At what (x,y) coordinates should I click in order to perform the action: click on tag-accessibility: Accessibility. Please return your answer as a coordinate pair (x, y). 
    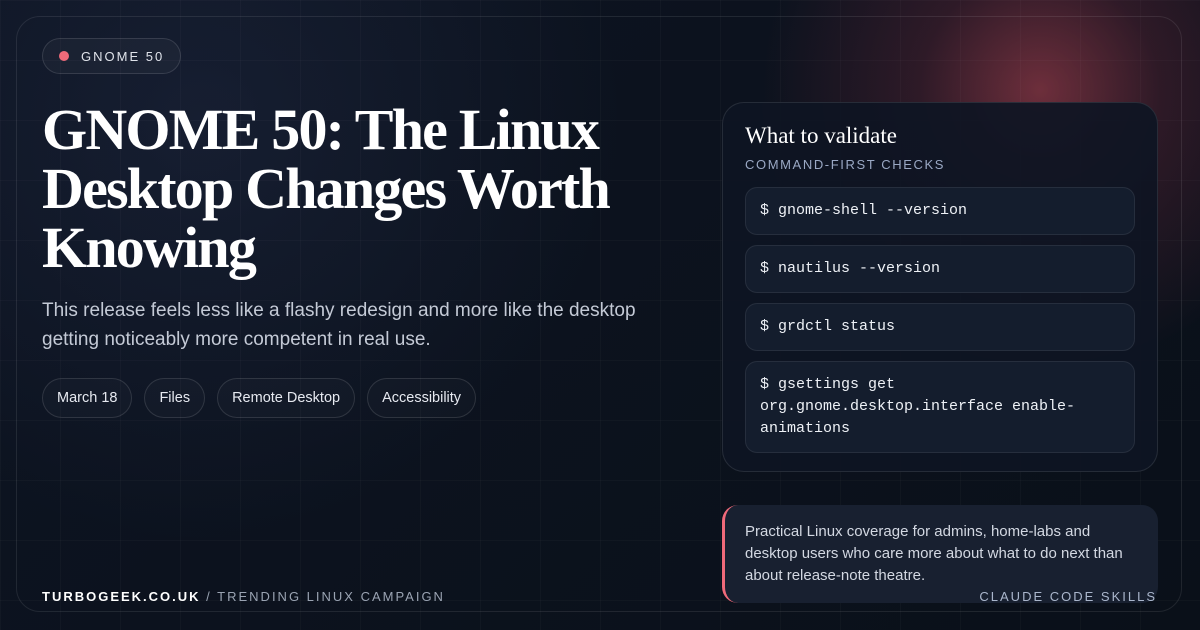
    Looking at the image, I should click on (422, 398).